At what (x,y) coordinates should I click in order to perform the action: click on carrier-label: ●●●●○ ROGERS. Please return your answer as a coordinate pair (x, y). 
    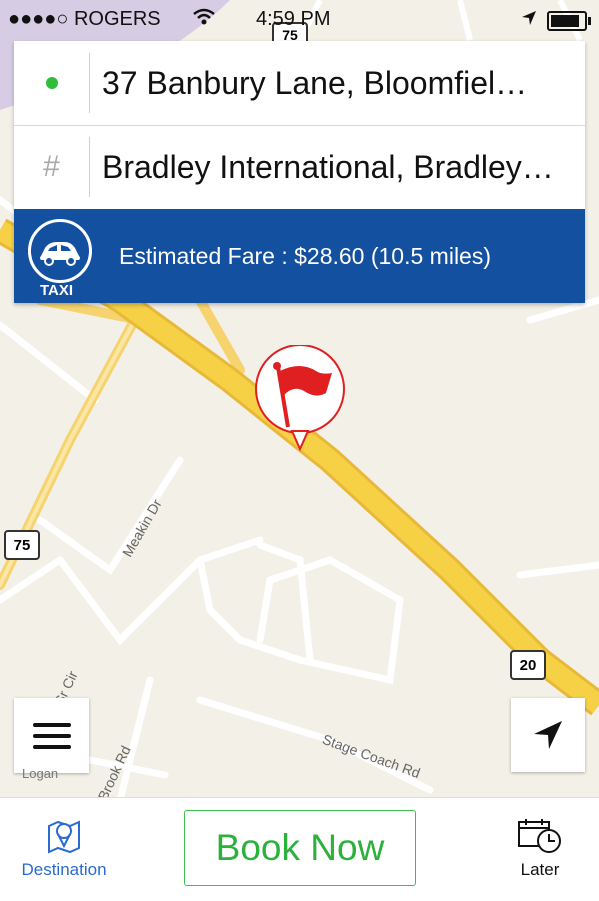
    Looking at the image, I should click on (84, 19).